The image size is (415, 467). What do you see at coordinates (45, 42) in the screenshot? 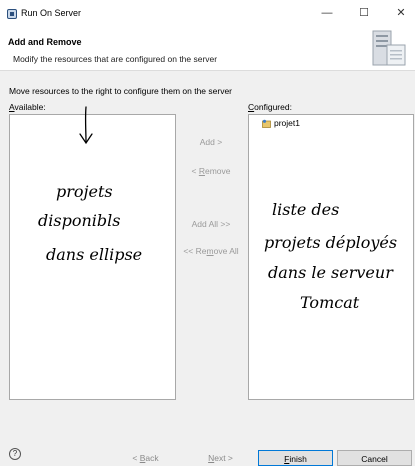
I see `page-title: Add and Remove` at bounding box center [45, 42].